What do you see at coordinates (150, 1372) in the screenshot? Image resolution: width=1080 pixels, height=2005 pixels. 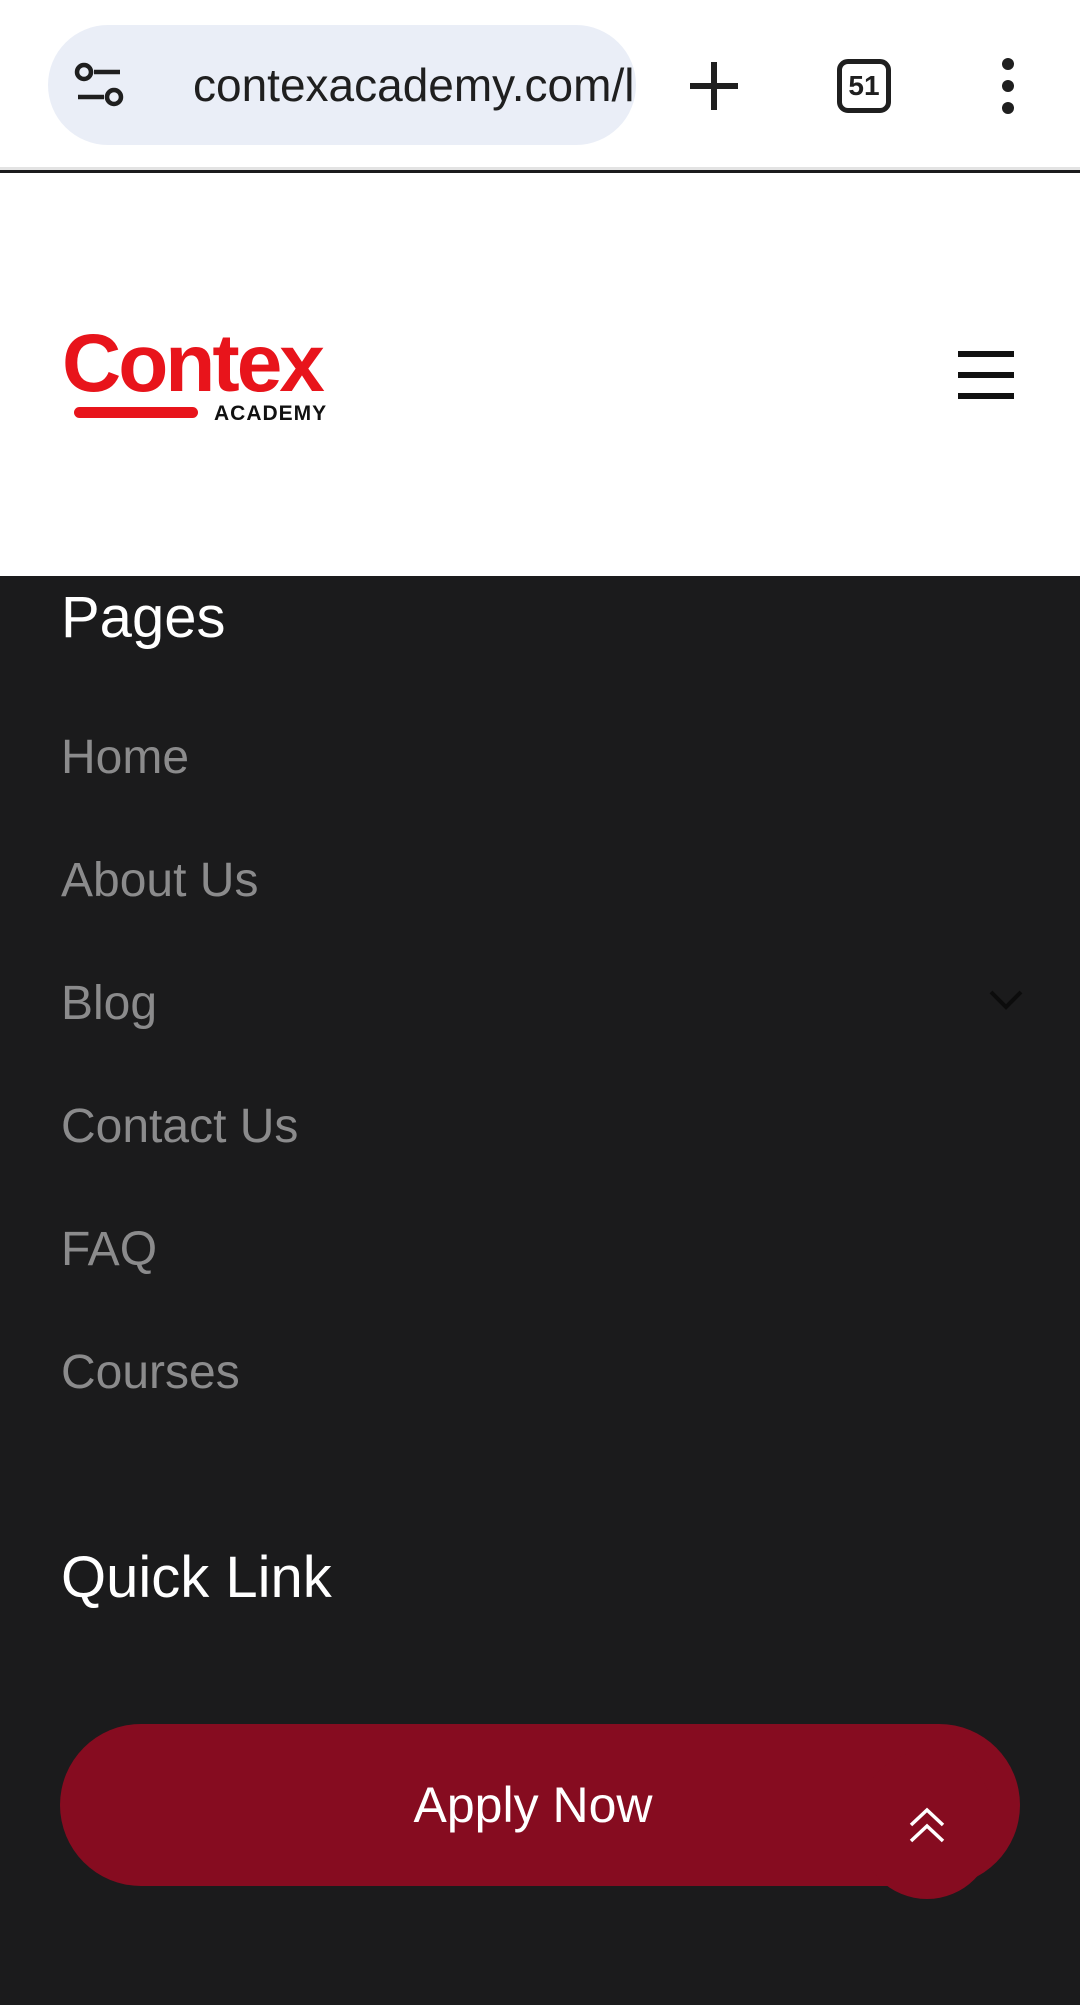 I see `nav-item-label: Courses` at bounding box center [150, 1372].